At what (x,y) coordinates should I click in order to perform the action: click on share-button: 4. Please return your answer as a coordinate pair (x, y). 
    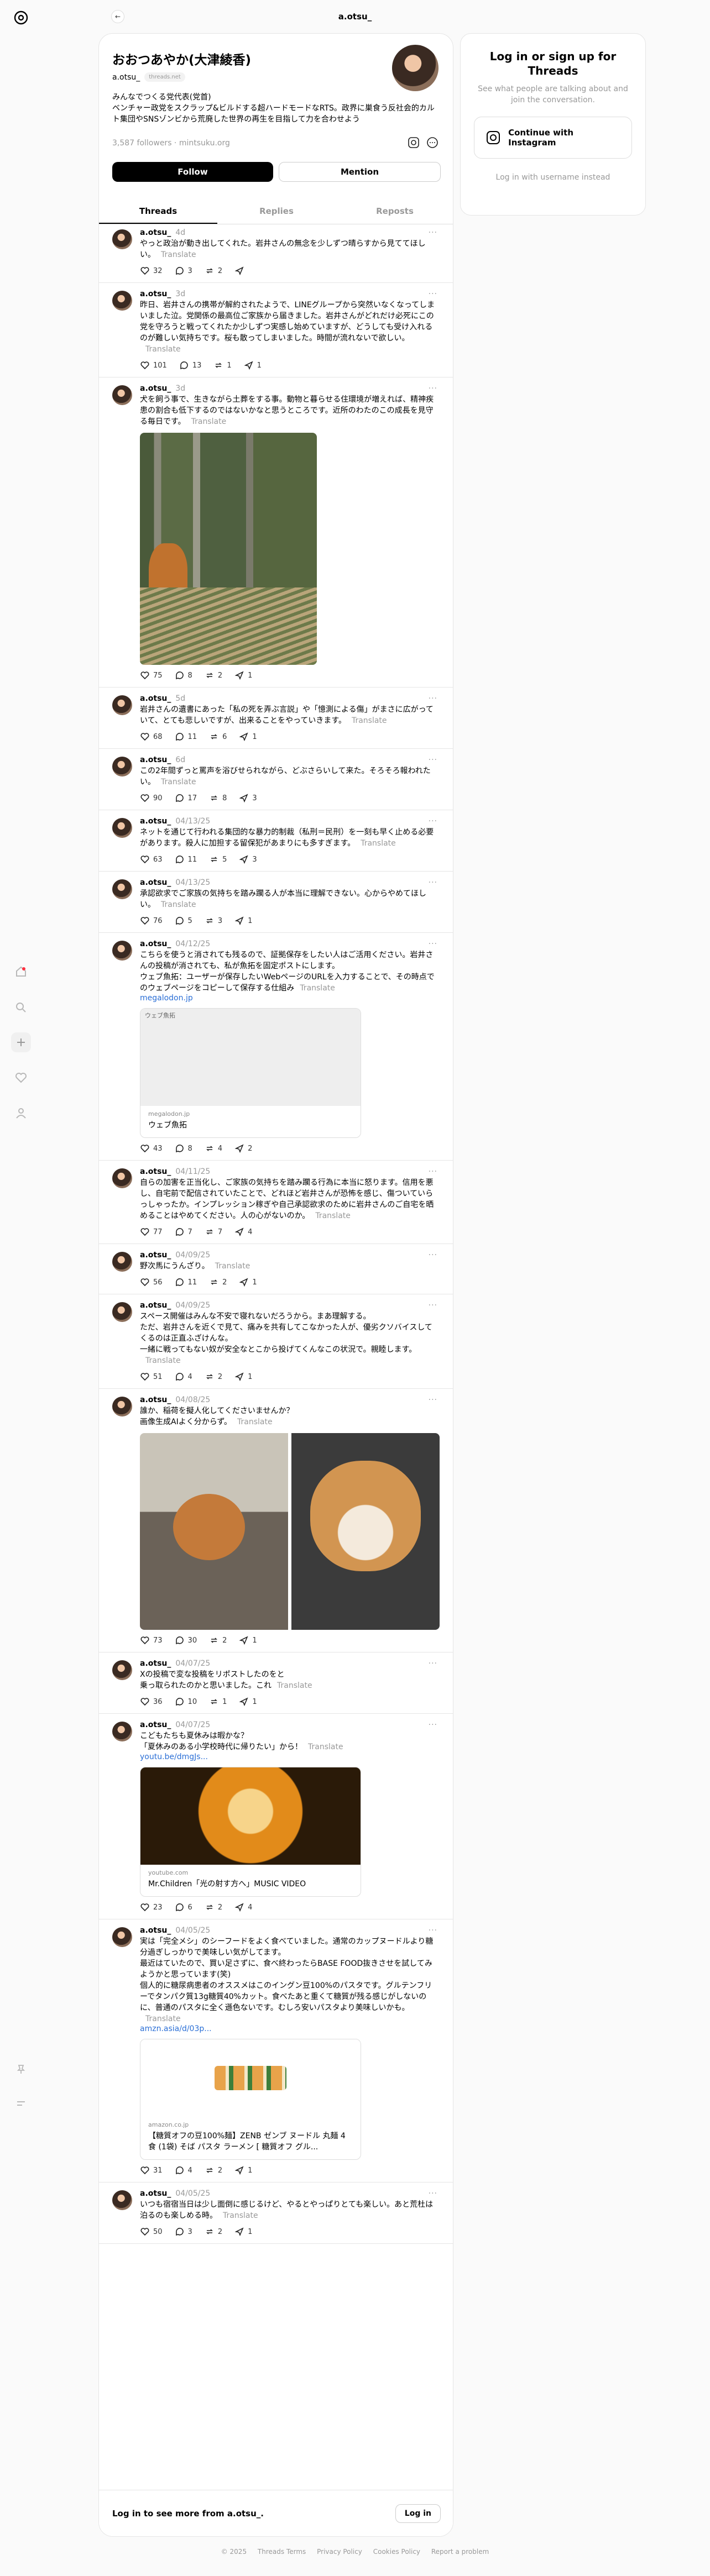
    Looking at the image, I should click on (243, 1232).